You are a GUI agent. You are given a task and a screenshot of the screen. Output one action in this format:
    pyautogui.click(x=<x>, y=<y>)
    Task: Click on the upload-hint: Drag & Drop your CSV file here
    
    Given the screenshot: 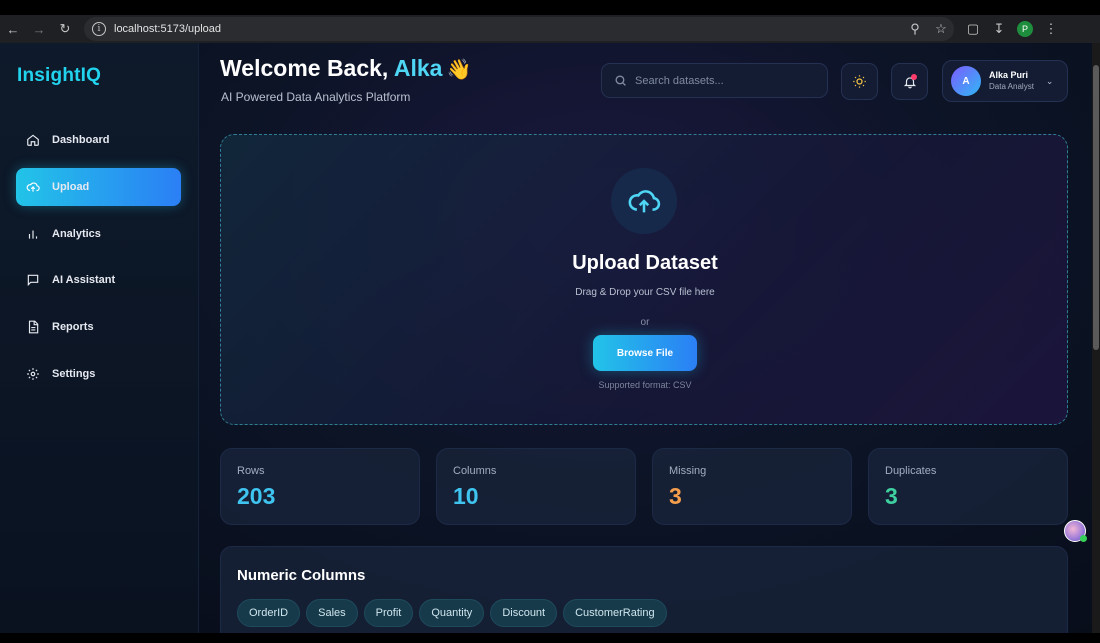 What is the action you would take?
    pyautogui.click(x=645, y=292)
    